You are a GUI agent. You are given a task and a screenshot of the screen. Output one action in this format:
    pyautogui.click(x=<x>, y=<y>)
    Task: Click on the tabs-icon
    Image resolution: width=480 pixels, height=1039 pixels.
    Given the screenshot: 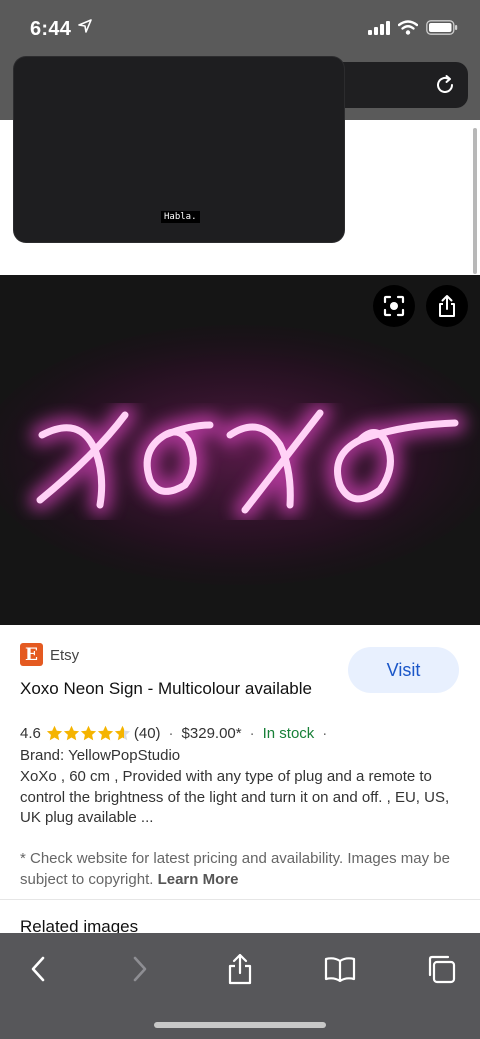 What is the action you would take?
    pyautogui.click(x=441, y=969)
    